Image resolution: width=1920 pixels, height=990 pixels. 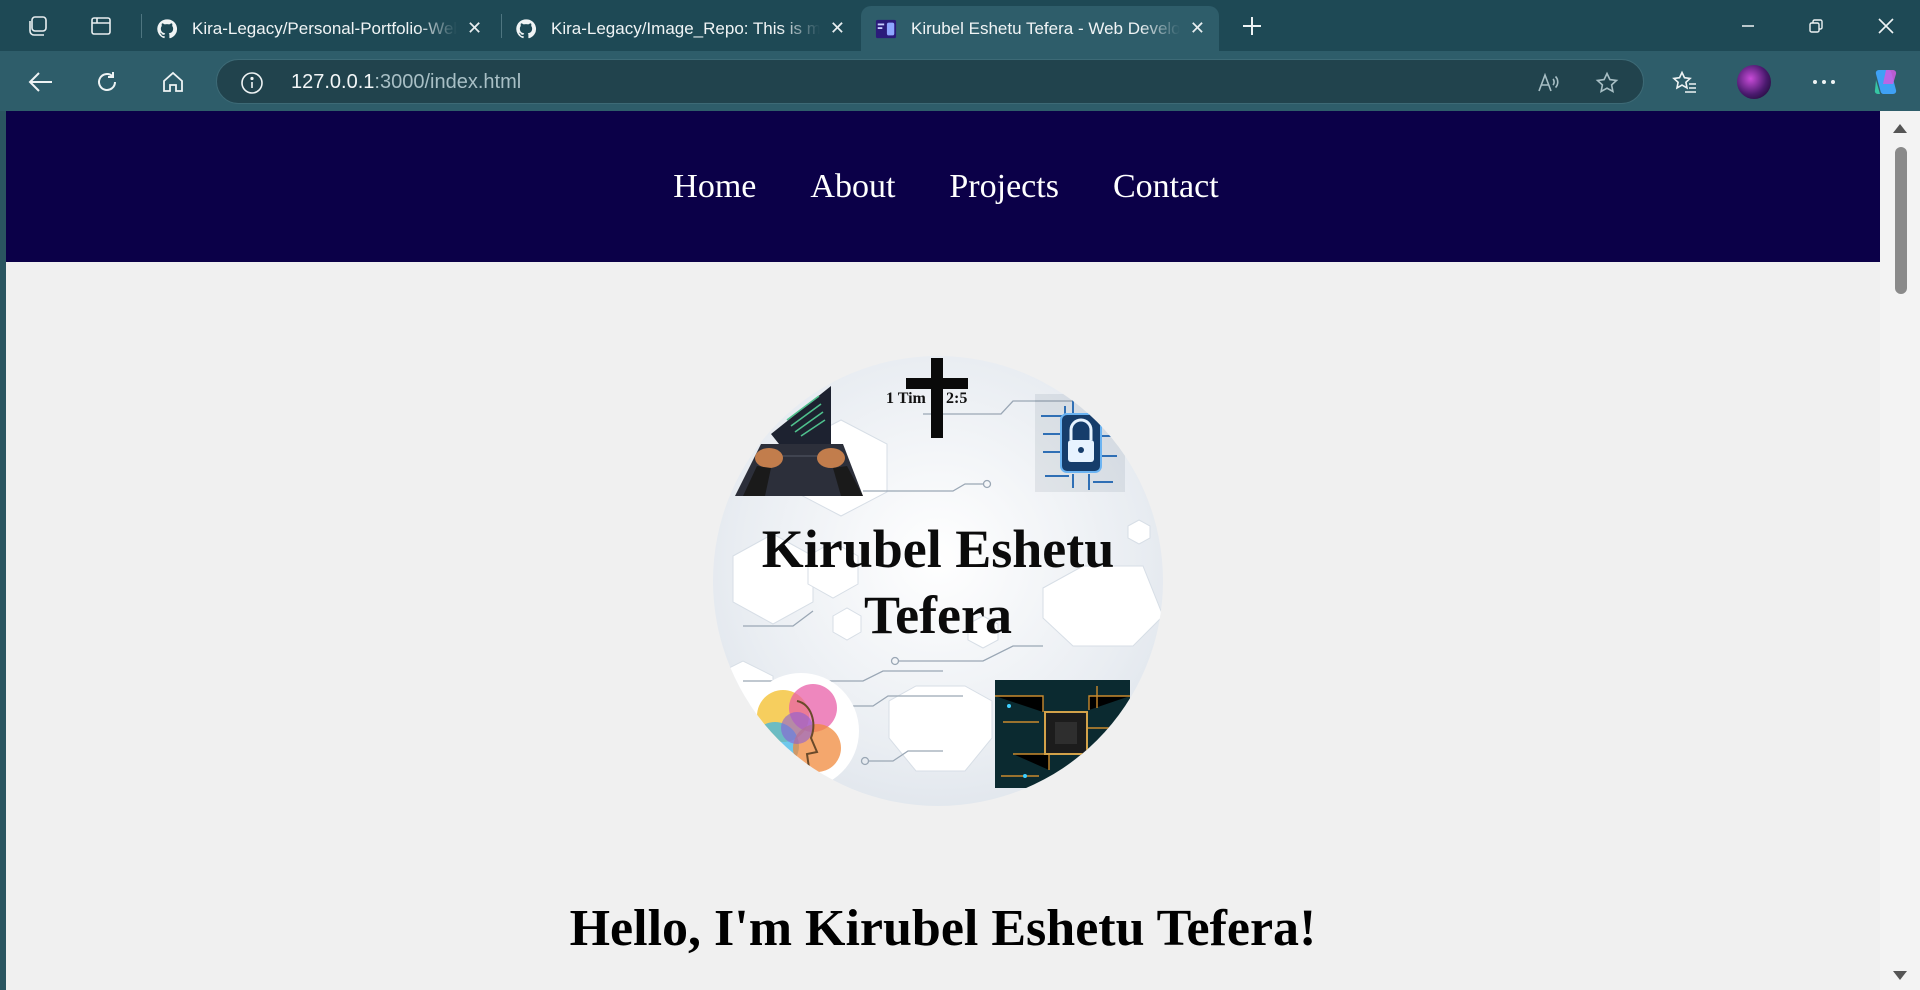 I want to click on profile-avatar, so click(x=1754, y=82).